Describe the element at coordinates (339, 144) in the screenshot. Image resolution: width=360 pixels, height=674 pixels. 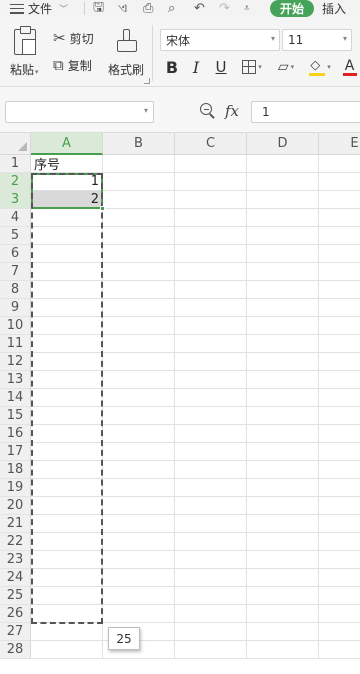
I see `column-header-e: E` at that location.